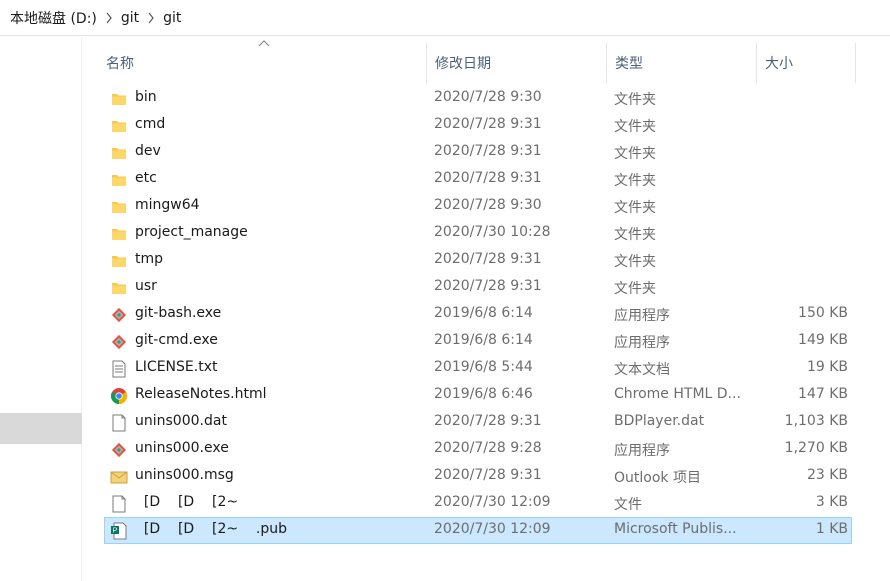 The height and width of the screenshot is (581, 890). I want to click on file-row: usr 2020/7/28 9:31 文件夹, so click(478, 287).